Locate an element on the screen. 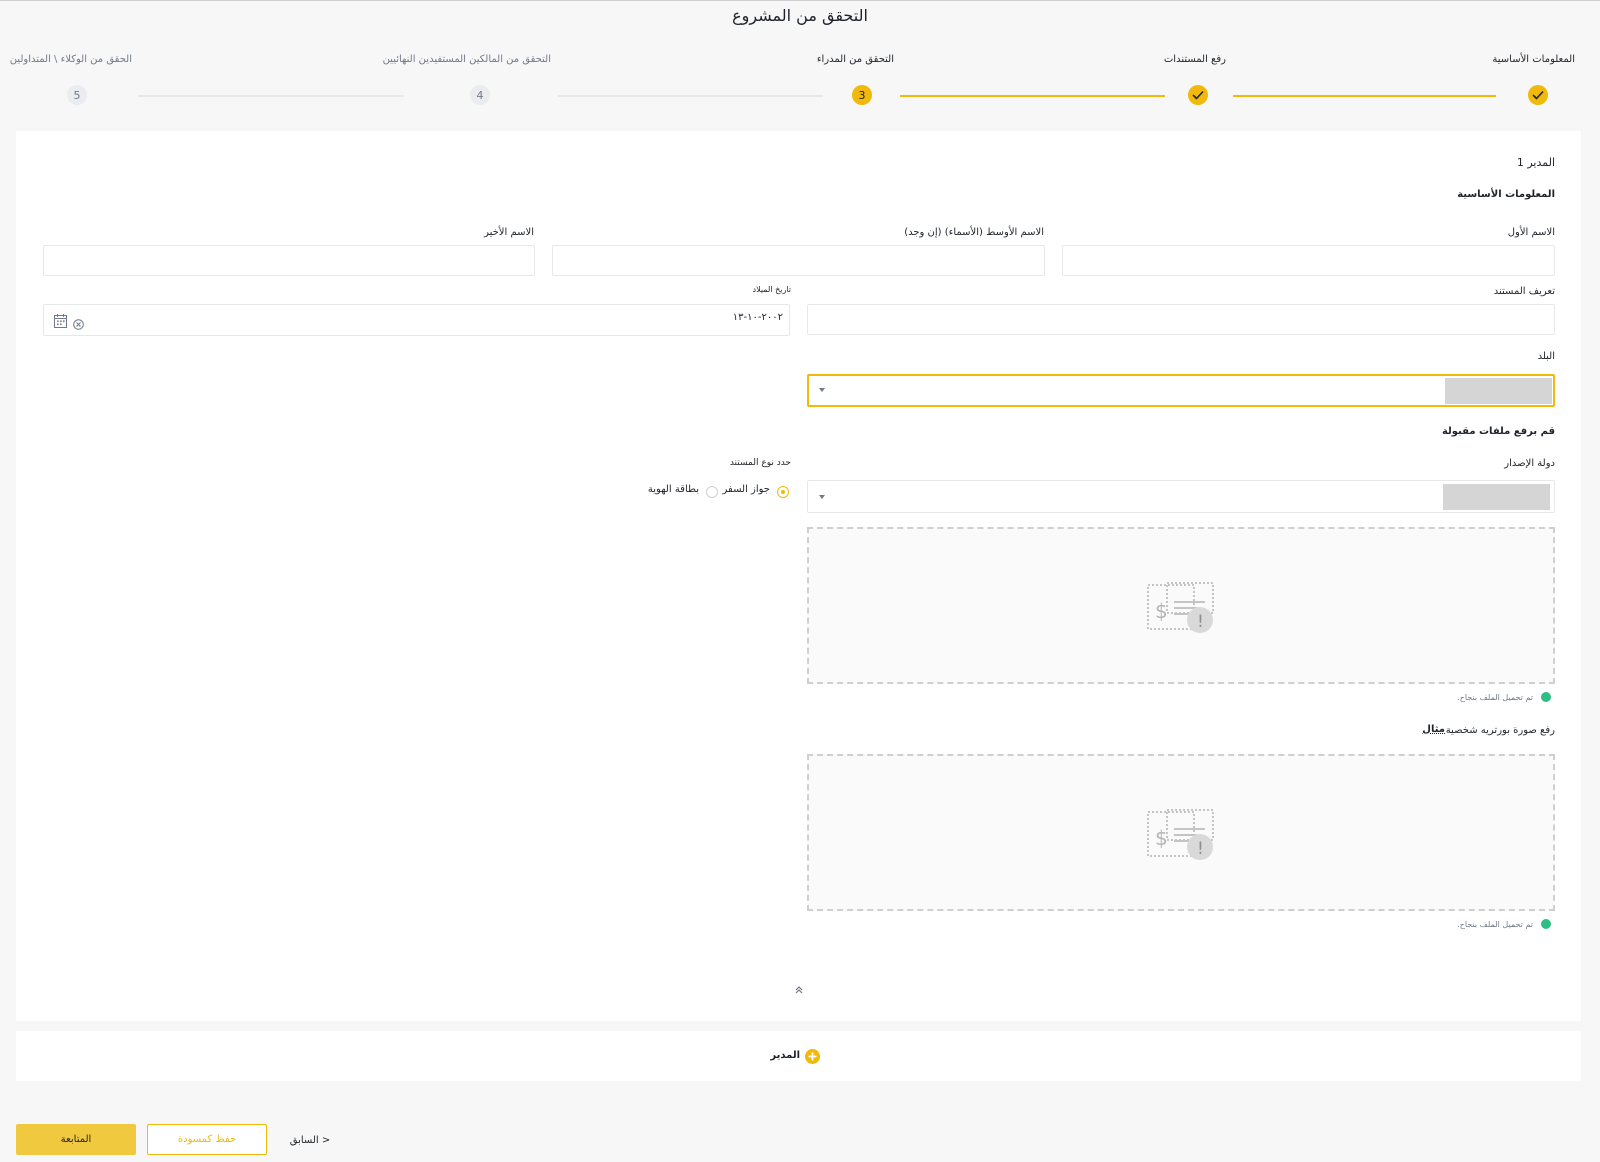 The width and height of the screenshot is (1600, 1162). top-border is located at coordinates (800, 0).